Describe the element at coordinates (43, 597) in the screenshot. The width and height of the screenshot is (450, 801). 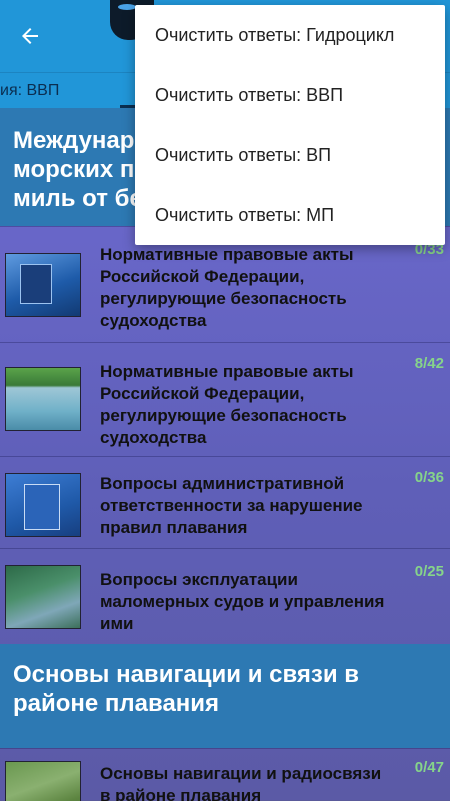
I see `river-boat-photo-icon` at that location.